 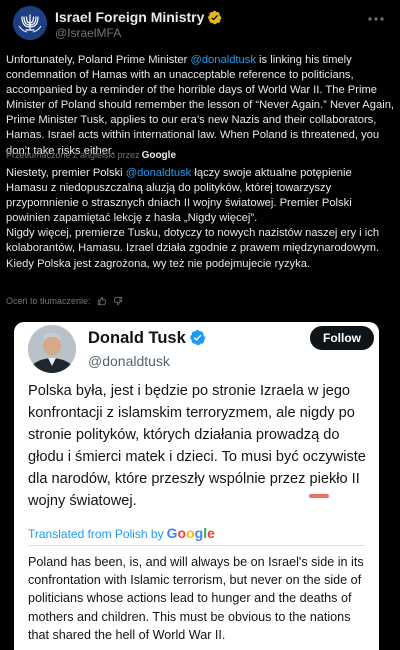 I want to click on translated-by-note: Przetłumaczone z angielski przez Google, so click(x=91, y=155).